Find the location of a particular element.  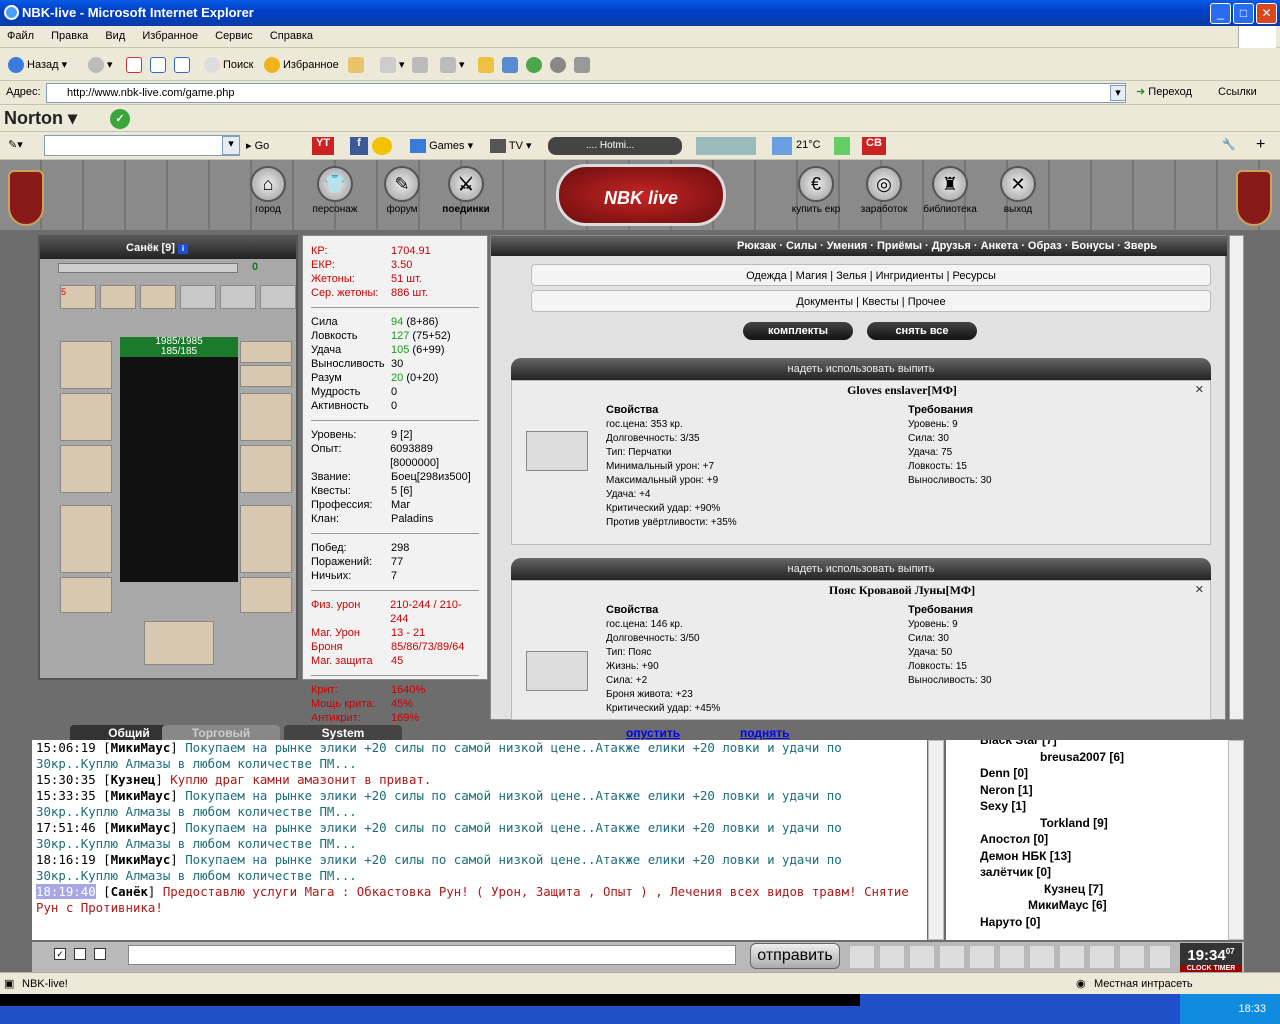

folder-button is located at coordinates (487, 65).